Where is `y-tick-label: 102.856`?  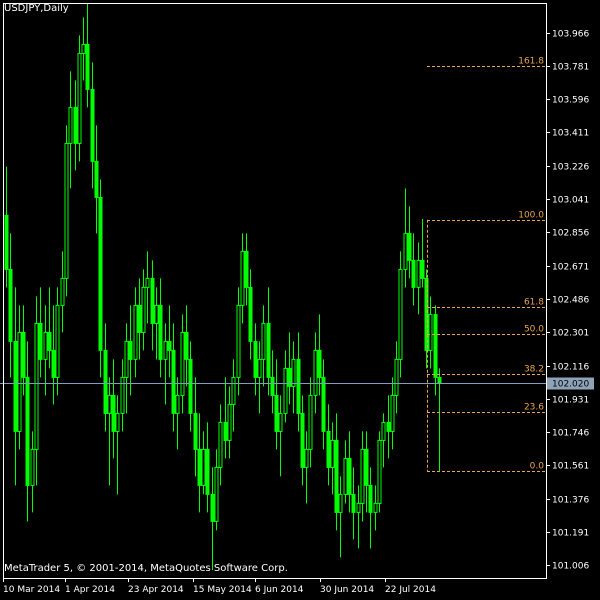
y-tick-label: 102.856 is located at coordinates (570, 234).